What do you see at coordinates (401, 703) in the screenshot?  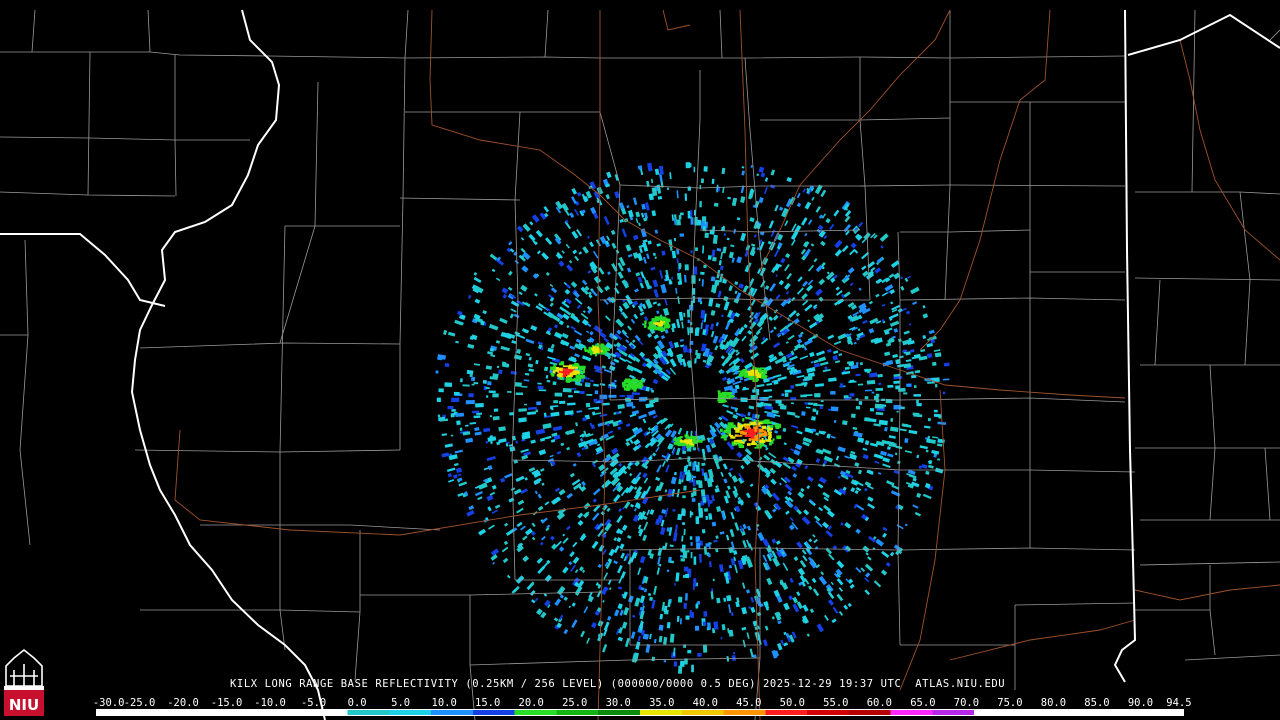 I see `colorbar-label: 5.0` at bounding box center [401, 703].